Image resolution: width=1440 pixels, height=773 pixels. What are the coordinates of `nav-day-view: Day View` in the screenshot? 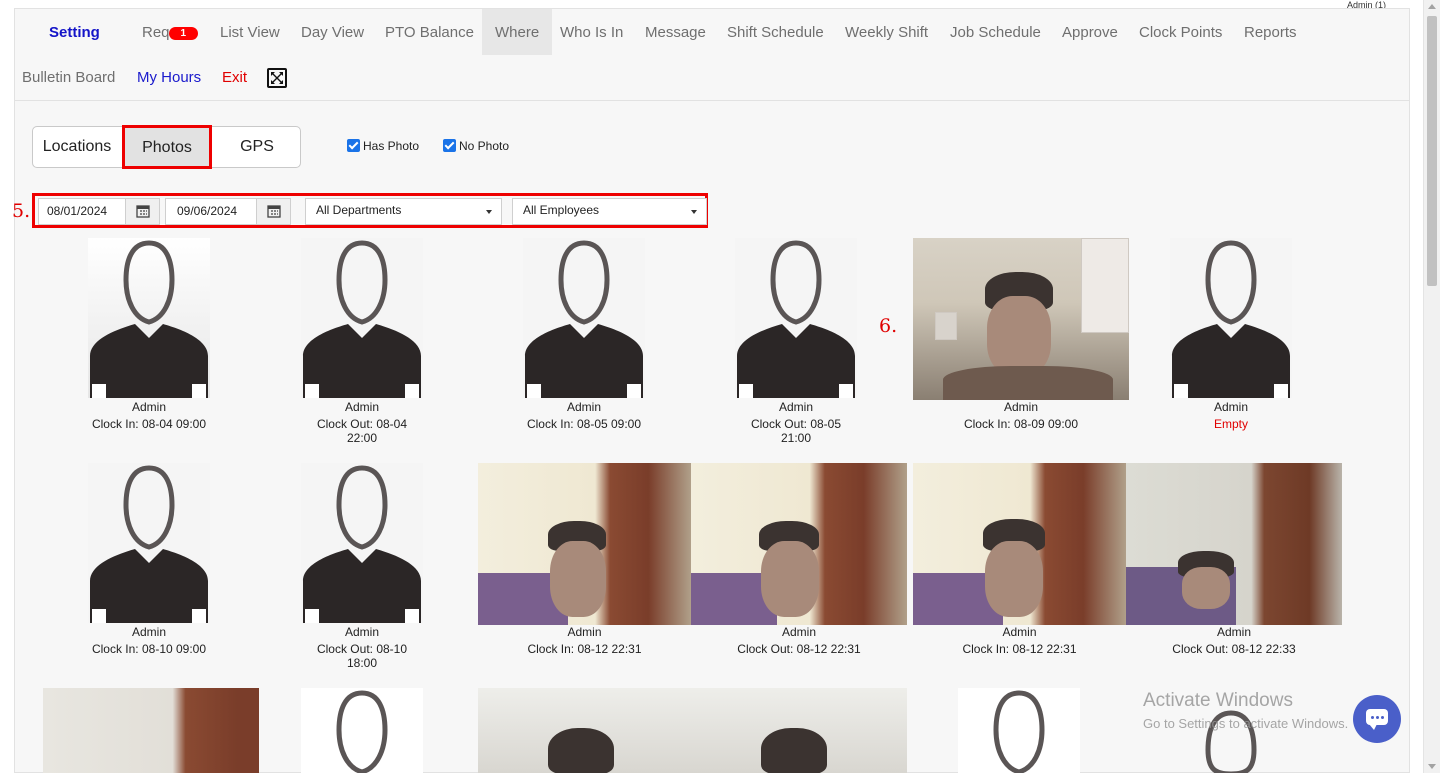 It's located at (332, 32).